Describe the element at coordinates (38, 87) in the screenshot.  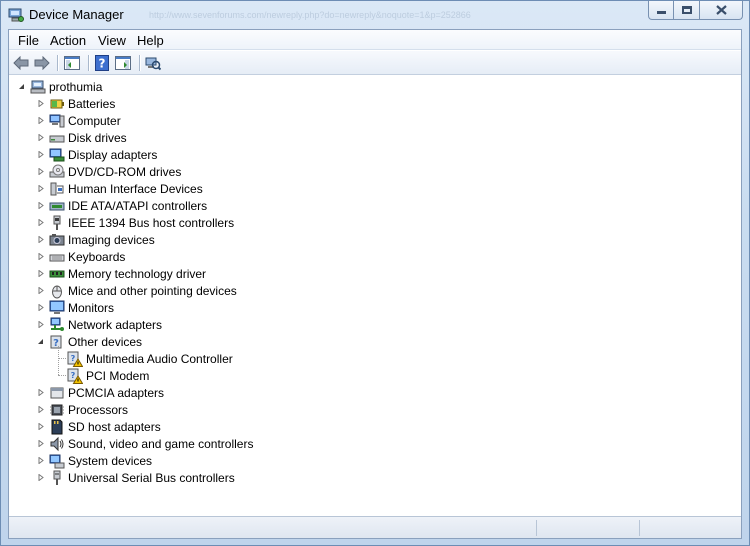
I see `computer-root-icon` at that location.